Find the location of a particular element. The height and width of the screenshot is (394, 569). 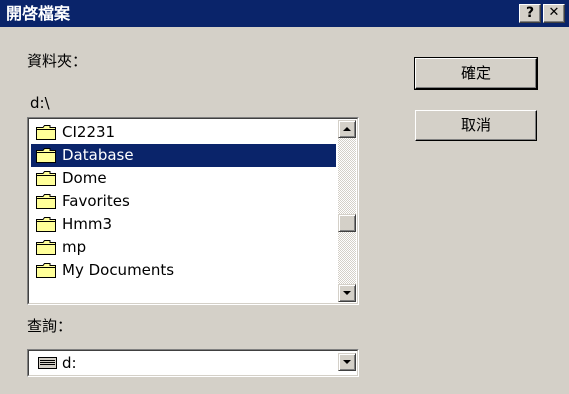

folders-label: 資料夾： is located at coordinates (57, 61).